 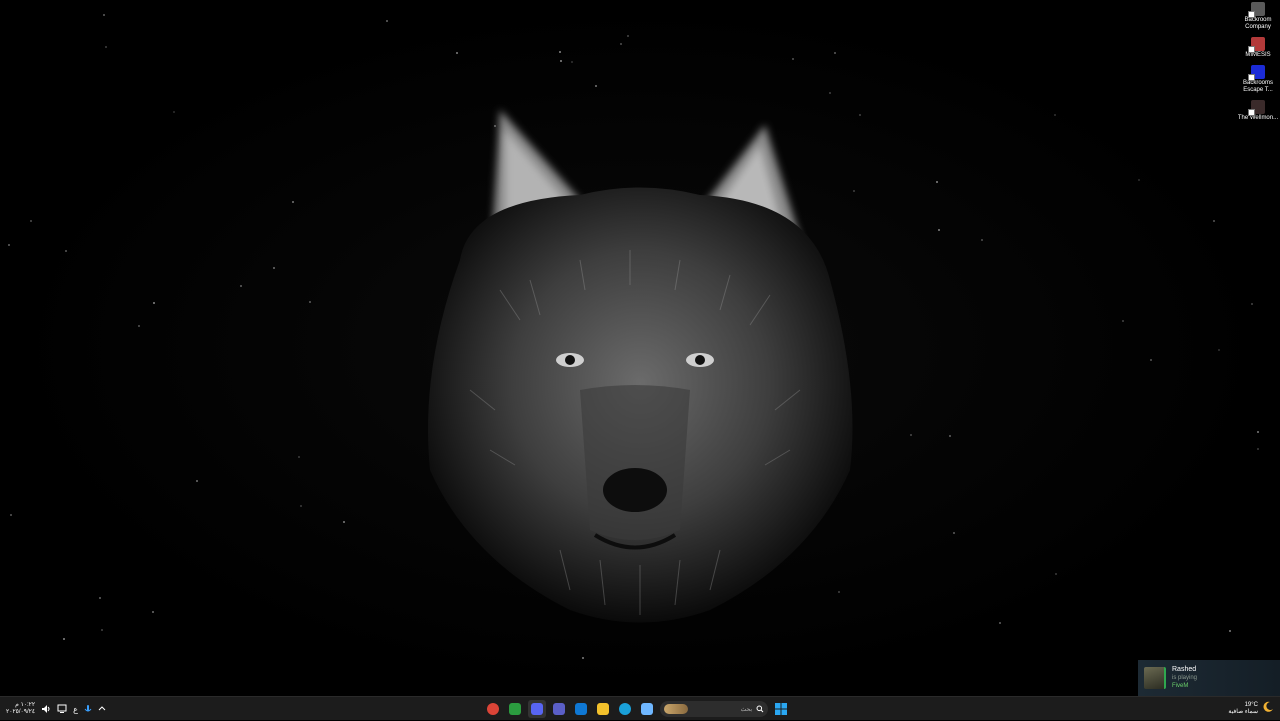 I want to click on taskbar-app-outlook, so click(x=581, y=709).